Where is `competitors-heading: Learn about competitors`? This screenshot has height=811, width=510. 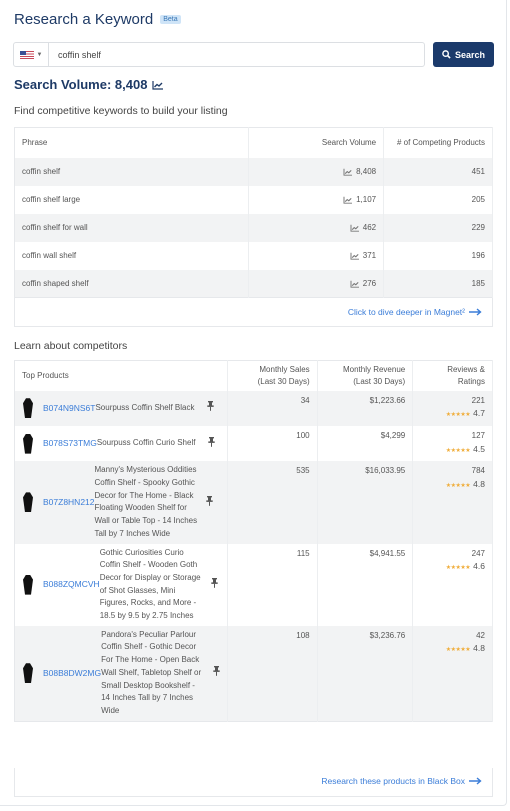 competitors-heading: Learn about competitors is located at coordinates (71, 346).